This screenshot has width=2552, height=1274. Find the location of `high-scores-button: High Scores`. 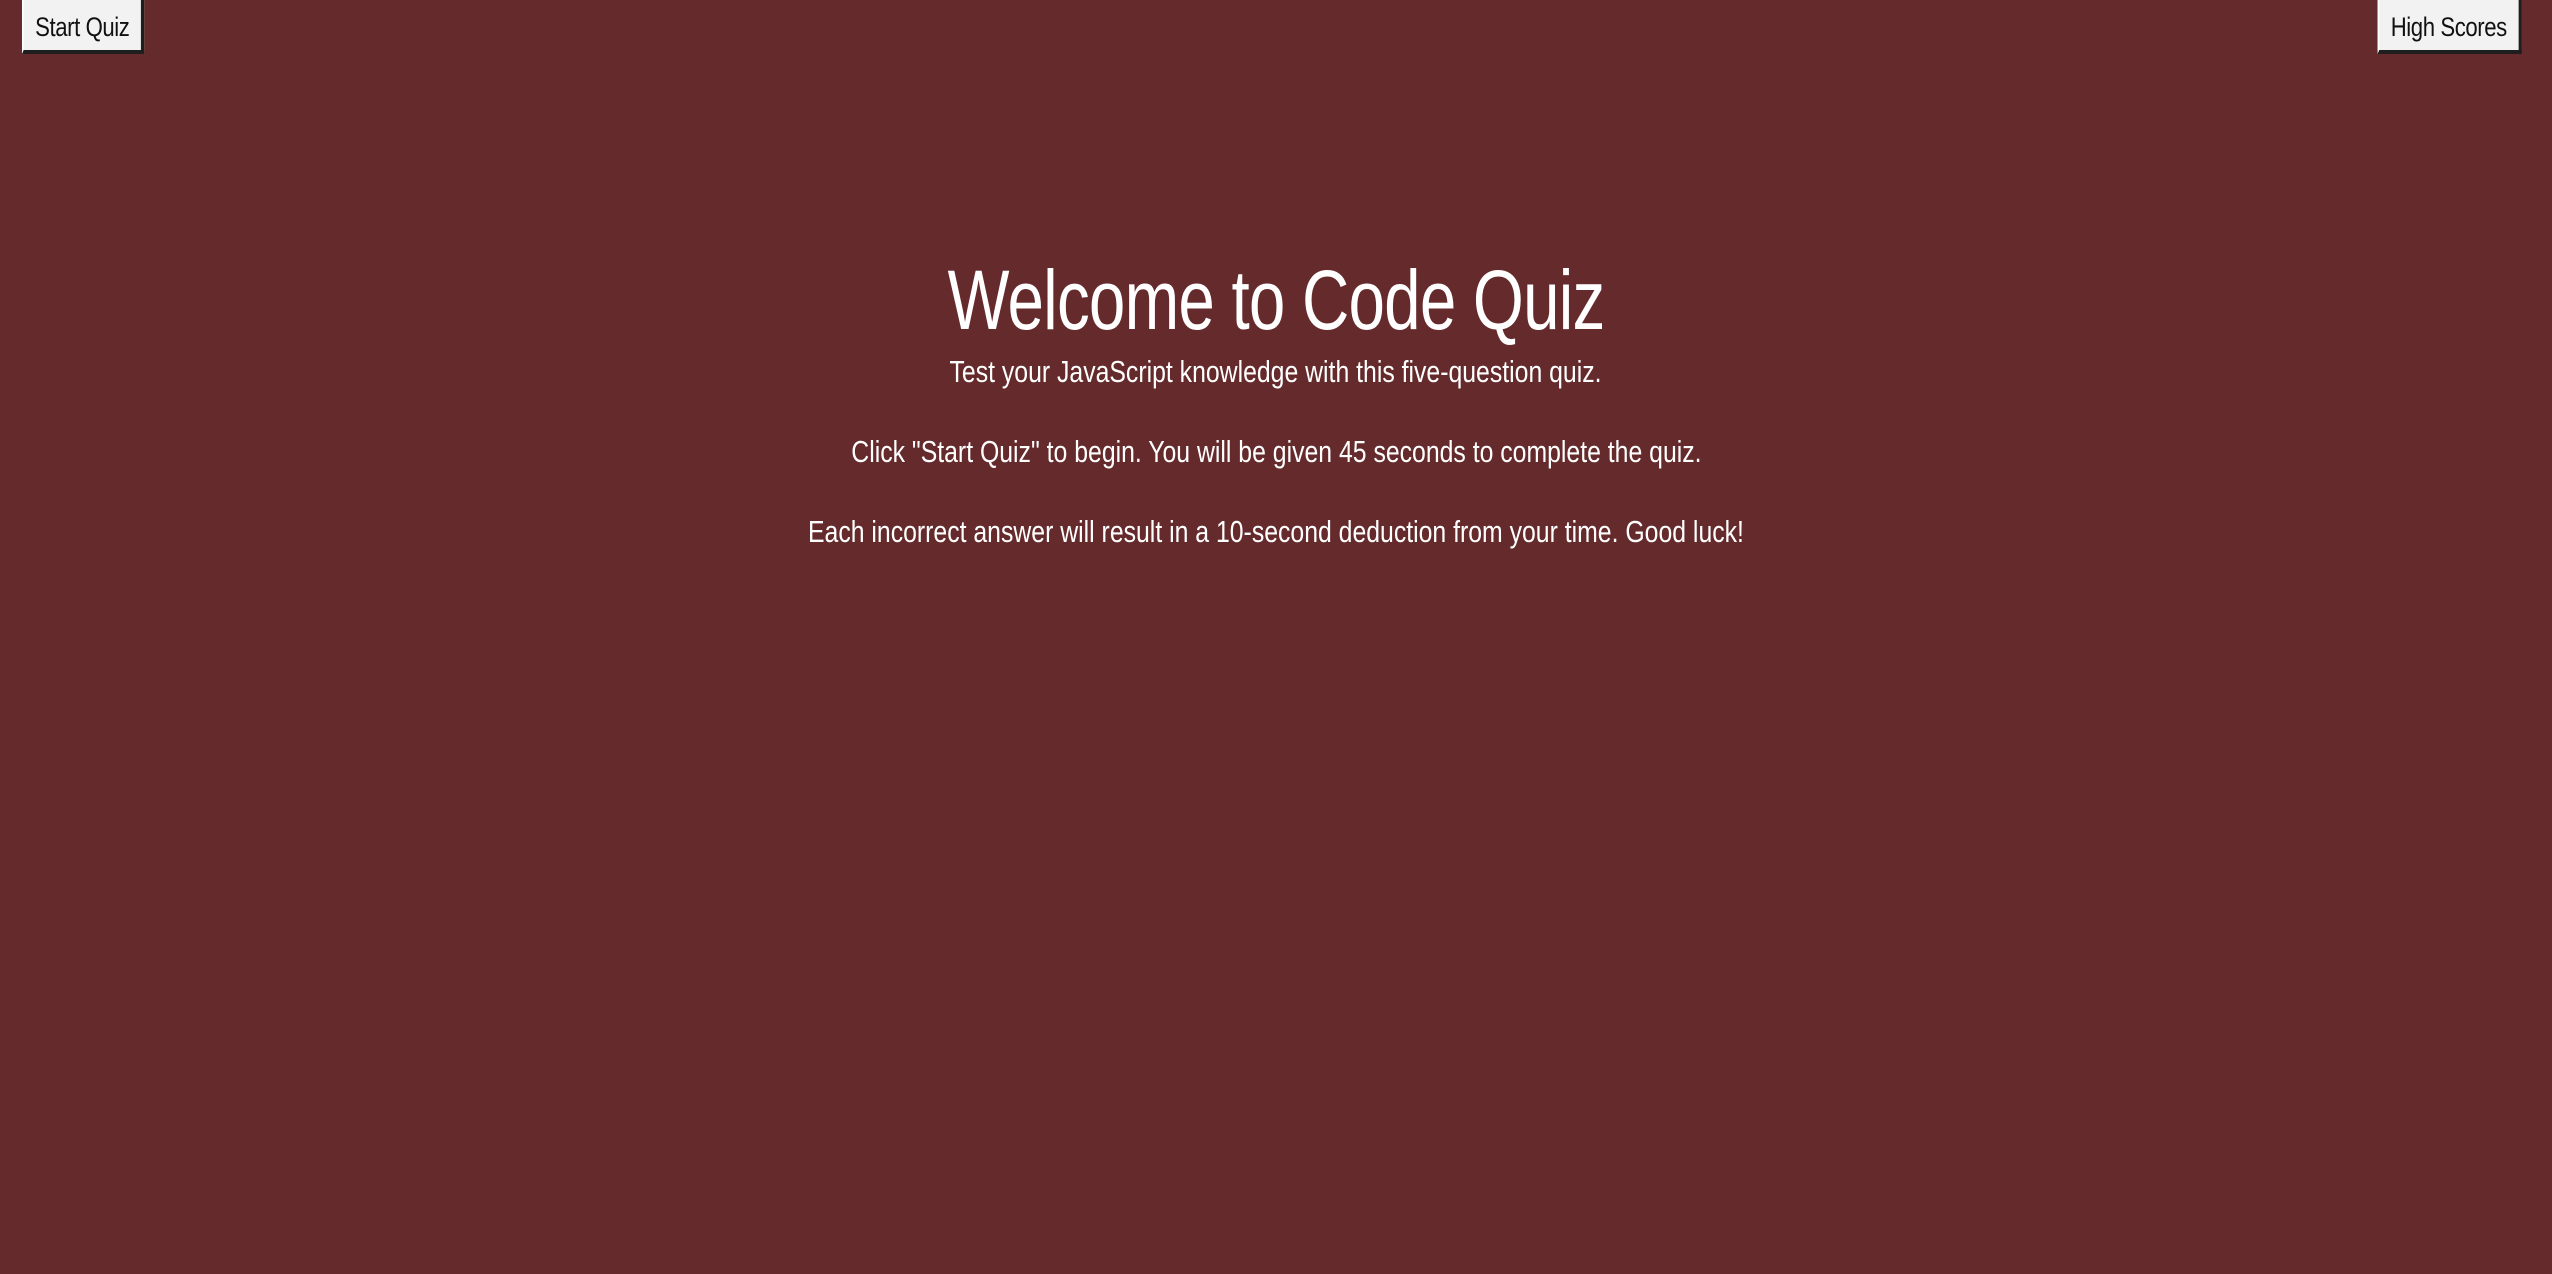

high-scores-button: High Scores is located at coordinates (2450, 27).